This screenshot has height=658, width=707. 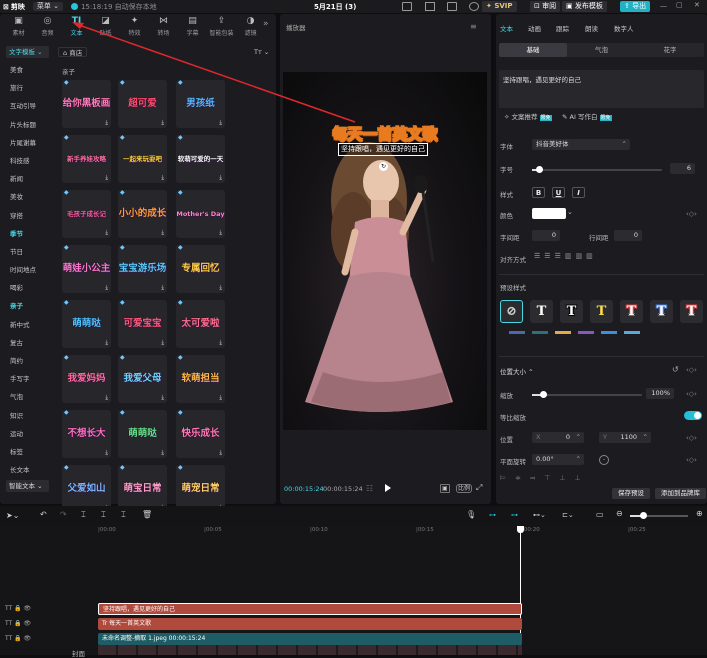 What do you see at coordinates (407, 6) in the screenshot?
I see `layout-icon` at bounding box center [407, 6].